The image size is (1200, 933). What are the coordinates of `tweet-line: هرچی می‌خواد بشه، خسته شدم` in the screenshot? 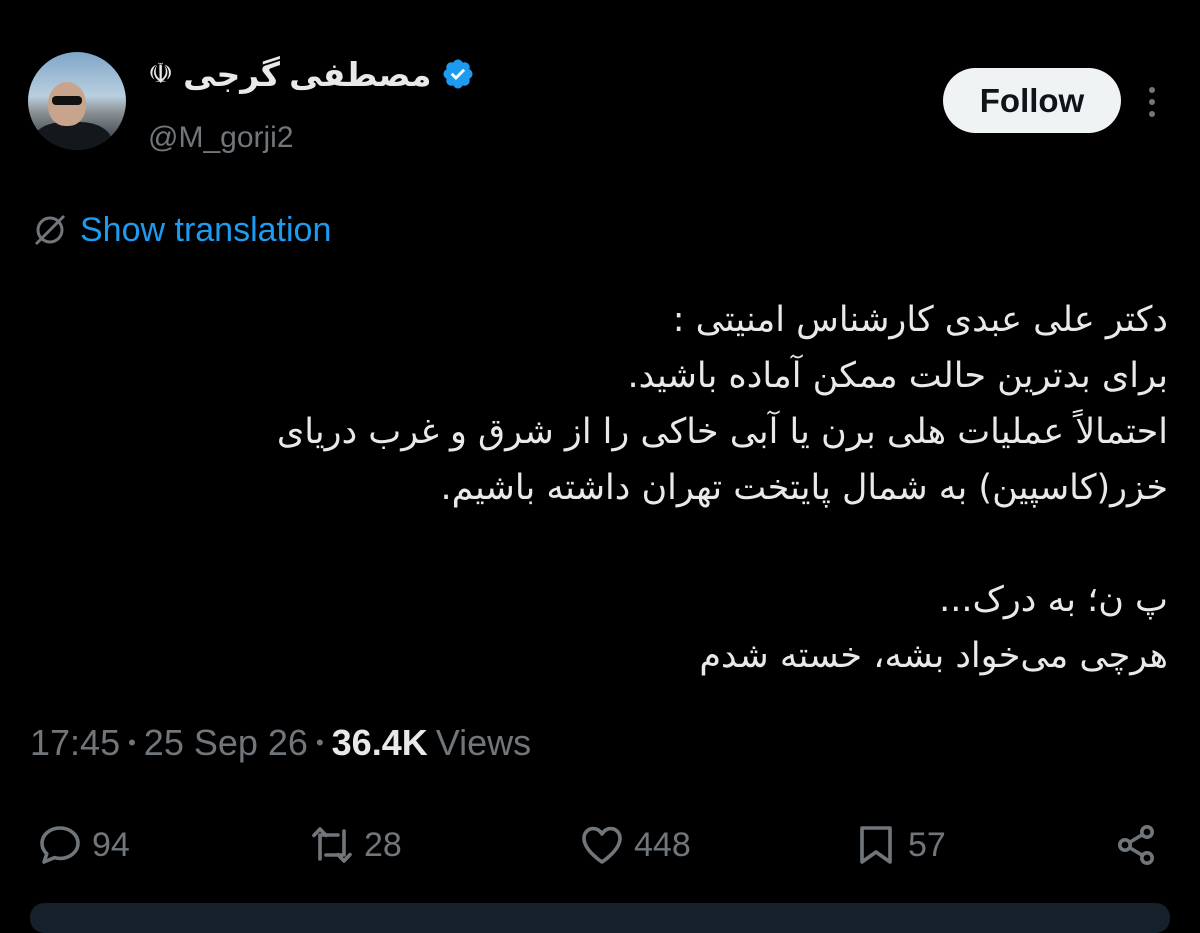 It's located at (933, 656).